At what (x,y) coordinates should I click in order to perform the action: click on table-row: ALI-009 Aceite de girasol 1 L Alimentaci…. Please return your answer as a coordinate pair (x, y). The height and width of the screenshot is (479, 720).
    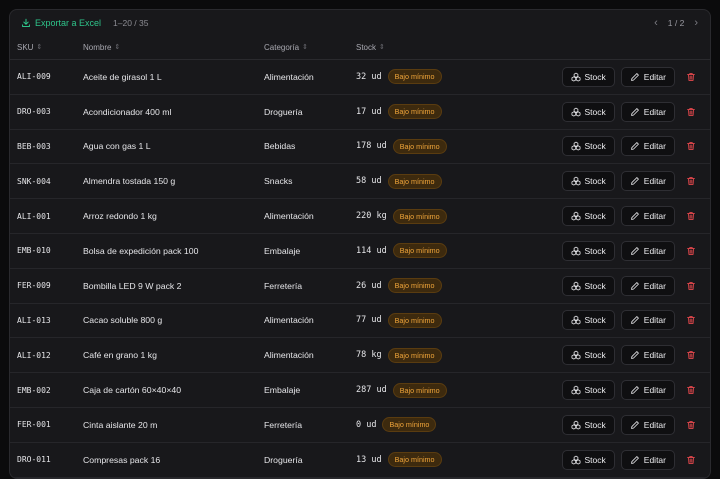
    Looking at the image, I should click on (360, 77).